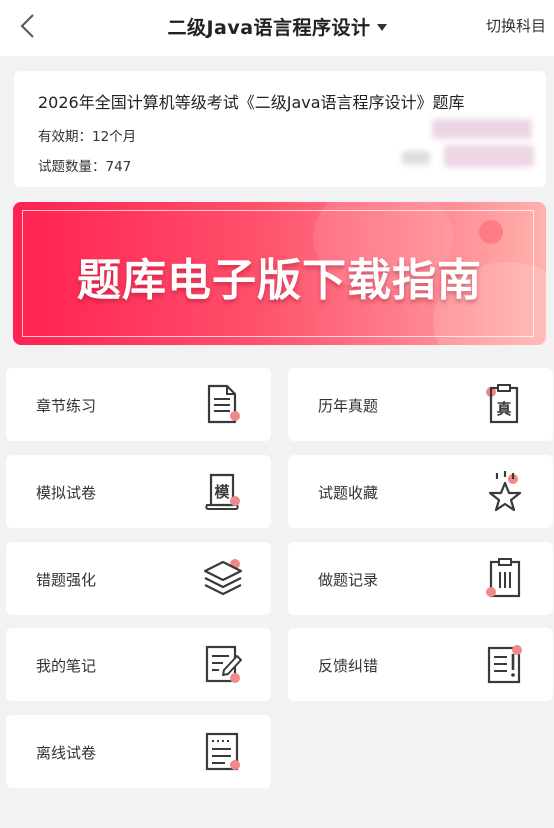 The height and width of the screenshot is (828, 554). Describe the element at coordinates (420, 404) in the screenshot. I see `menu-past-exams: 历年真题 真` at that location.